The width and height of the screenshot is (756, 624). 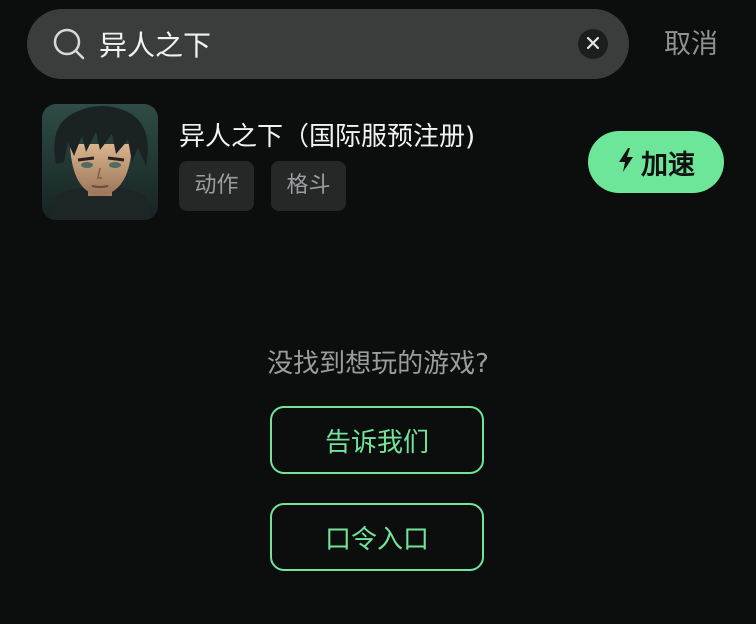 What do you see at coordinates (668, 165) in the screenshot?
I see `accelerate-label: 加速` at bounding box center [668, 165].